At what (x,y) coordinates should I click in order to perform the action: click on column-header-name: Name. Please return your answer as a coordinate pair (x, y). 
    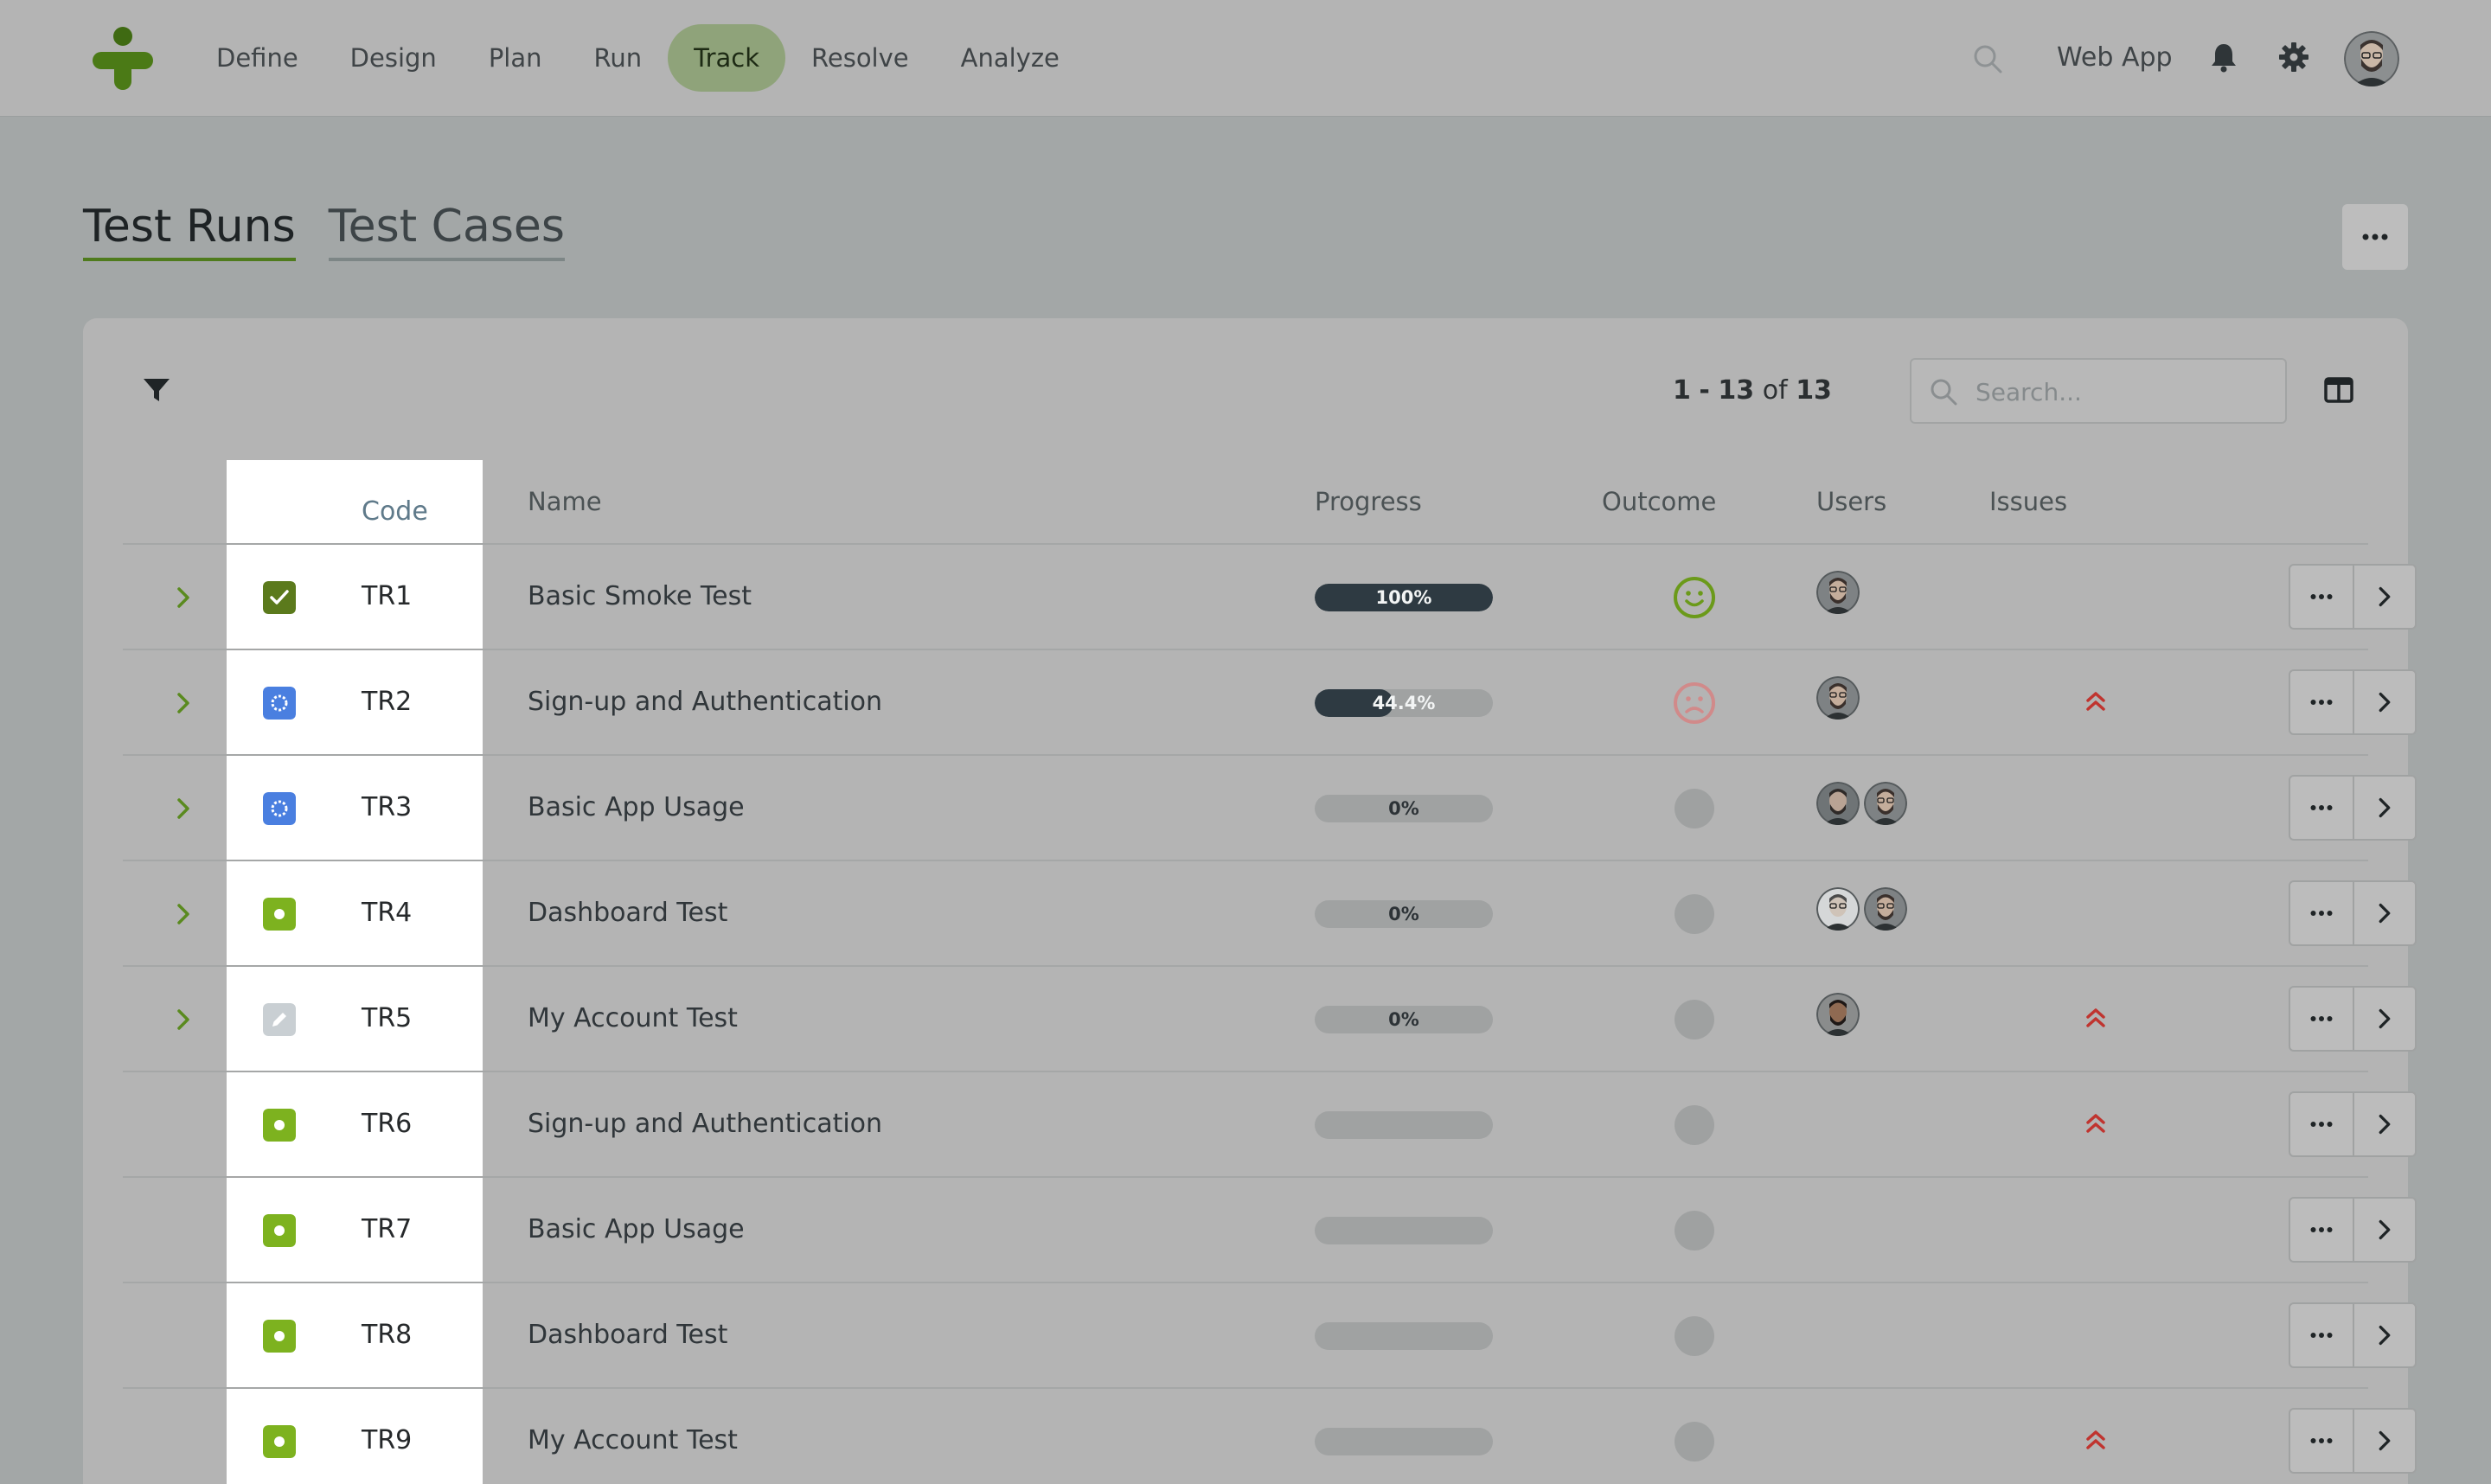
    Looking at the image, I should click on (565, 502).